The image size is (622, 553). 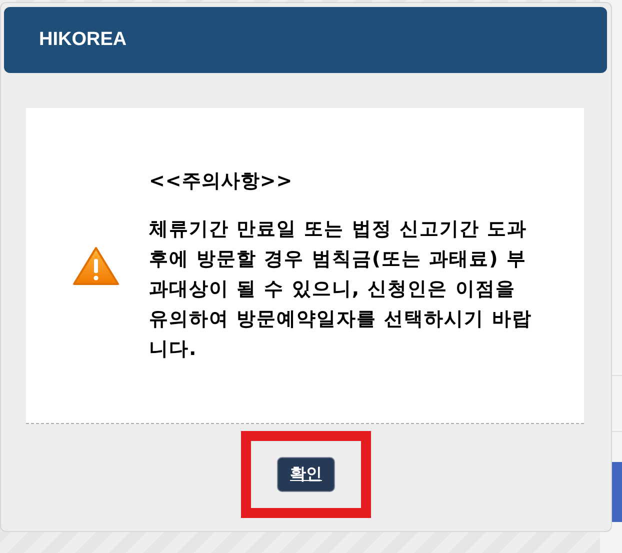 I want to click on notice-heading: <<주의사항>>, so click(x=221, y=181).